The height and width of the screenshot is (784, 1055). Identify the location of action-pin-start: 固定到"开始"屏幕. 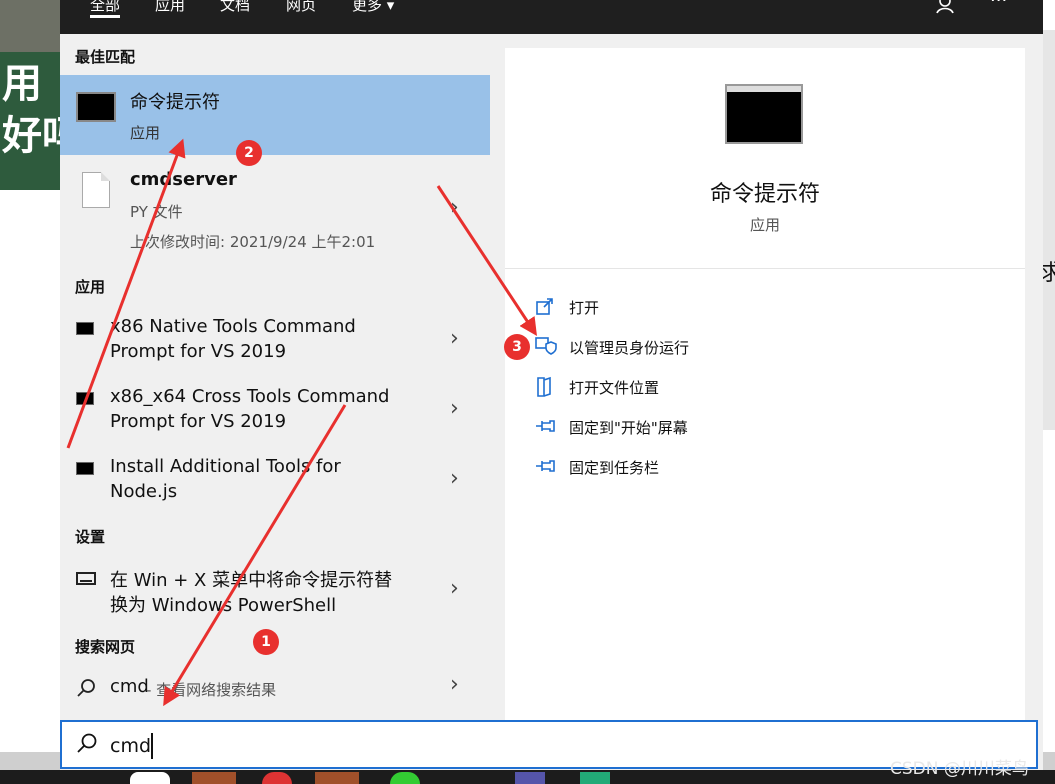
(685, 428).